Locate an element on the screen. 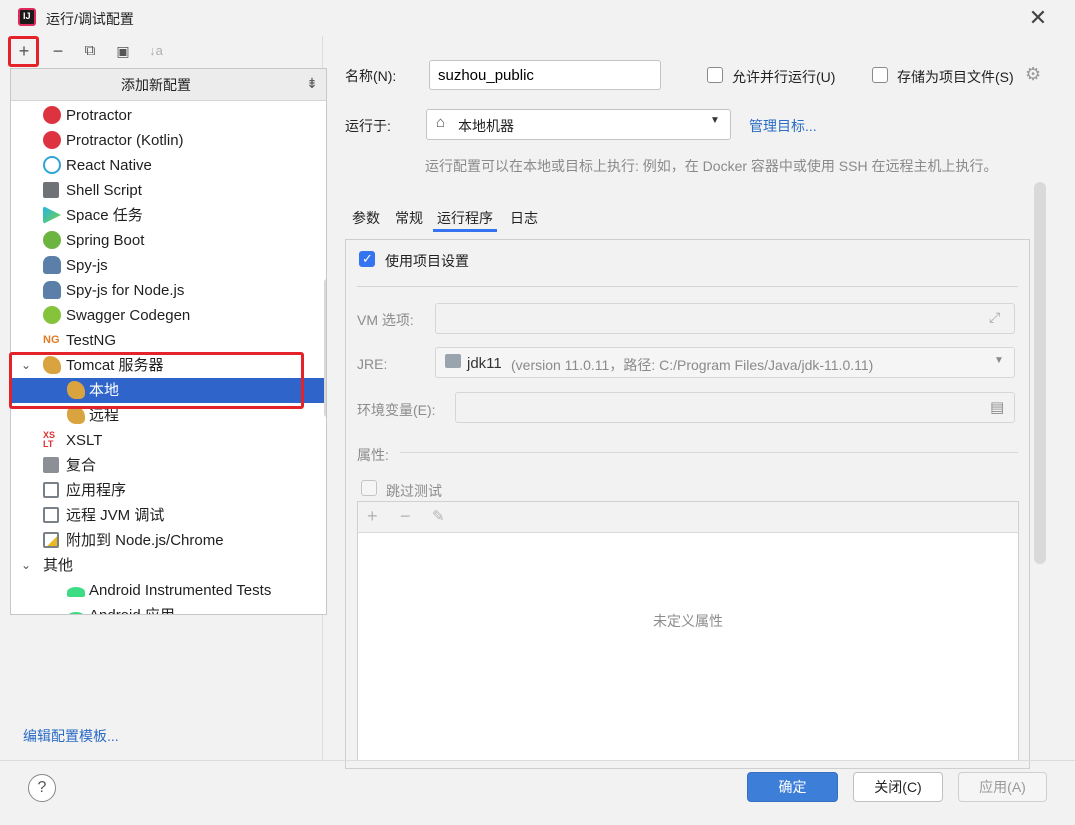 The image size is (1075, 825). popup-item-xslt: XS LT XSLT is located at coordinates (168, 440).